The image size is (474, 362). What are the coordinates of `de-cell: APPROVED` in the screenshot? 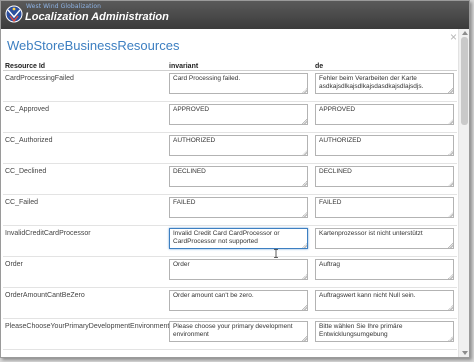 It's located at (385, 117).